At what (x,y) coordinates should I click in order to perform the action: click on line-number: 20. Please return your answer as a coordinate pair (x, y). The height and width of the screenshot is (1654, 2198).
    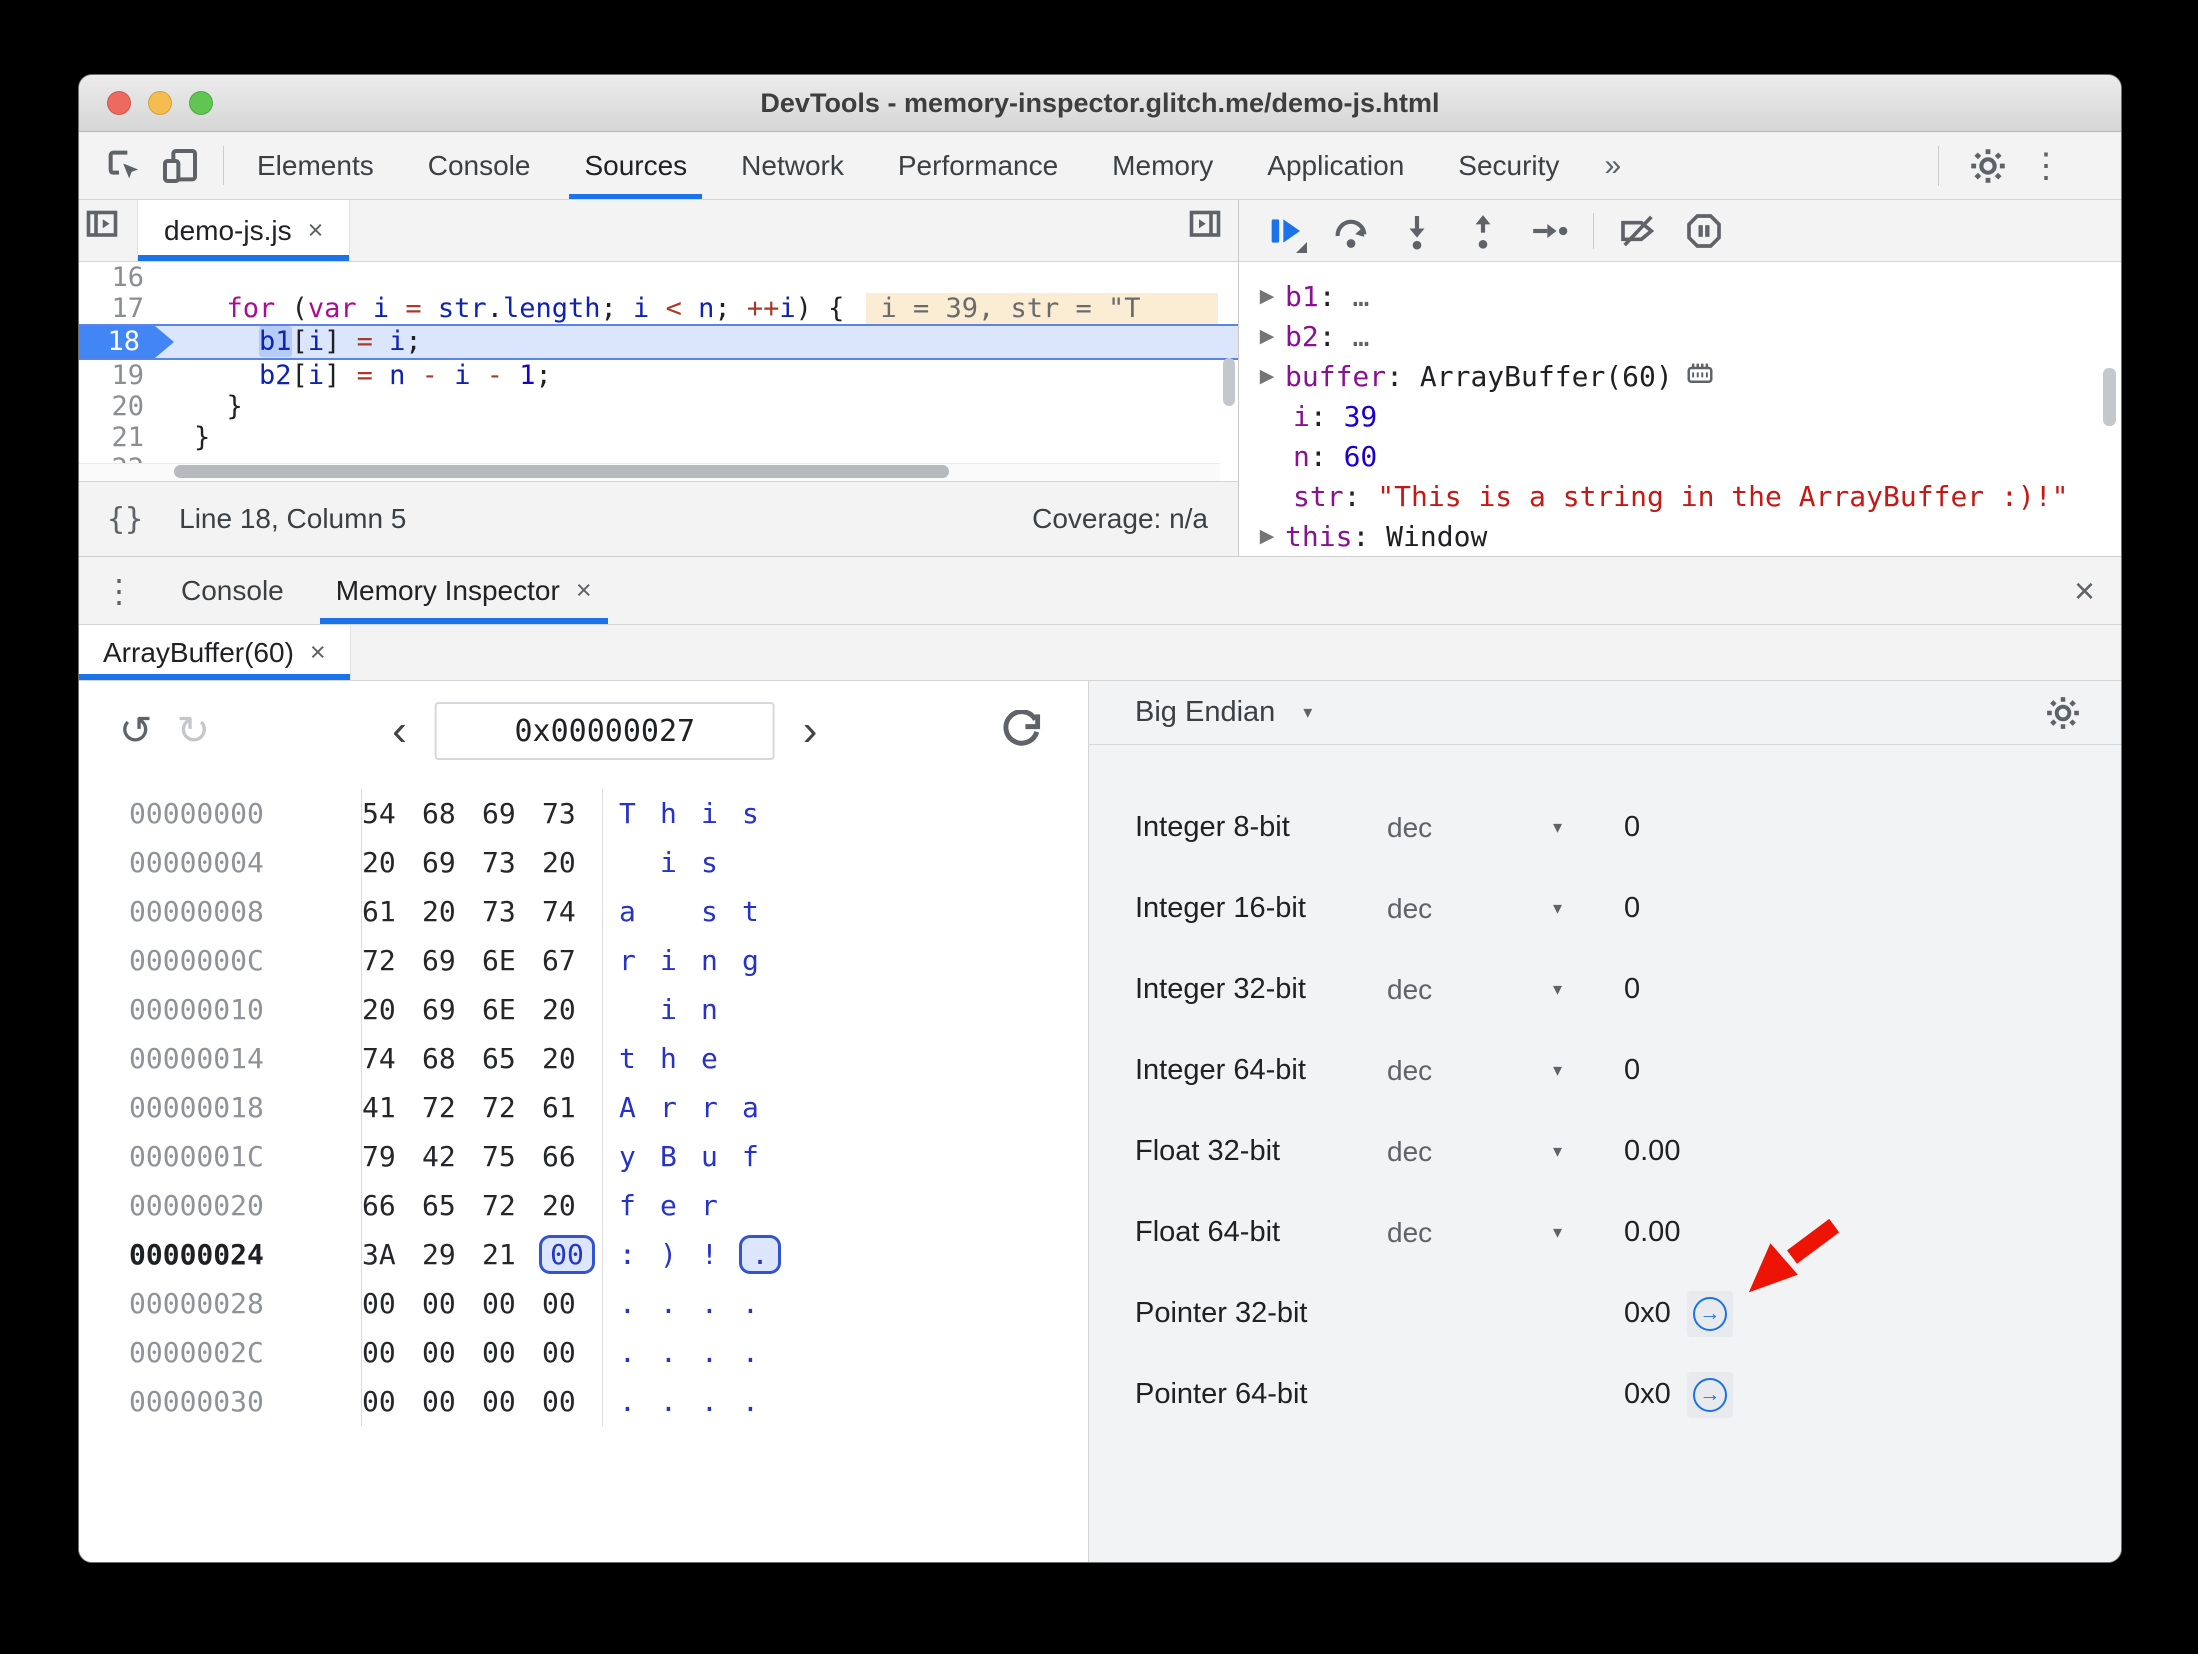
    Looking at the image, I should click on (126, 406).